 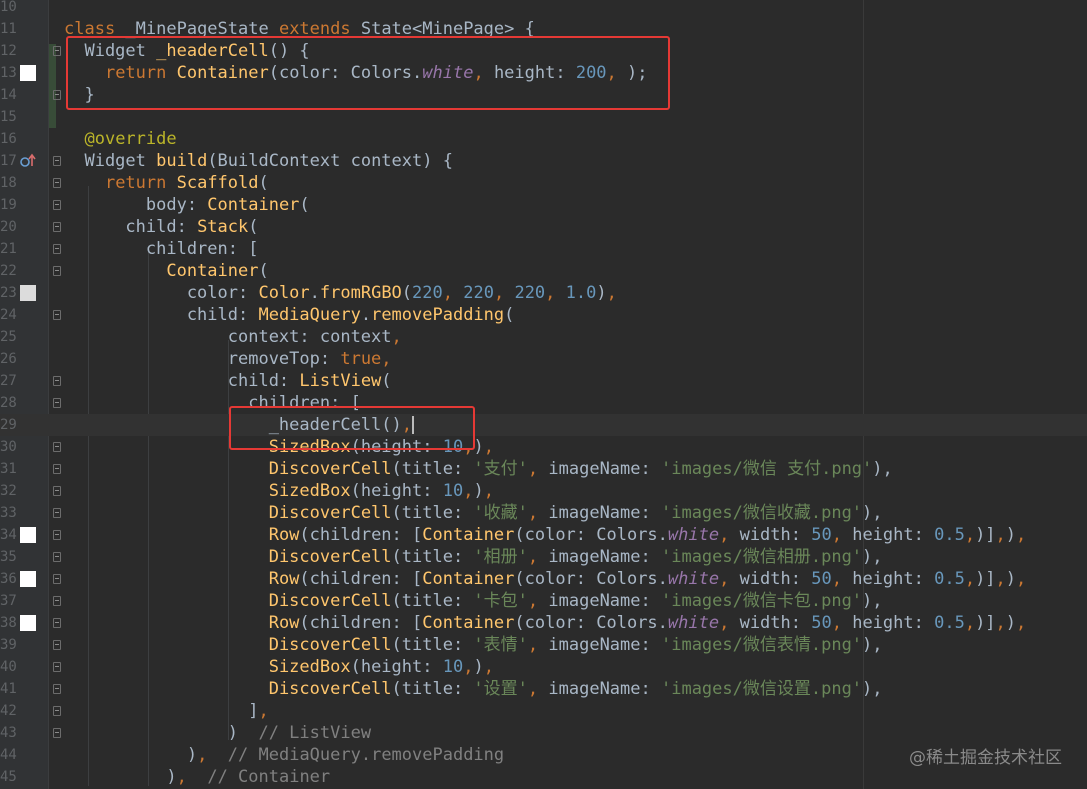 I want to click on code-line: 30 SizedBox(height: 10,),, so click(x=543, y=447).